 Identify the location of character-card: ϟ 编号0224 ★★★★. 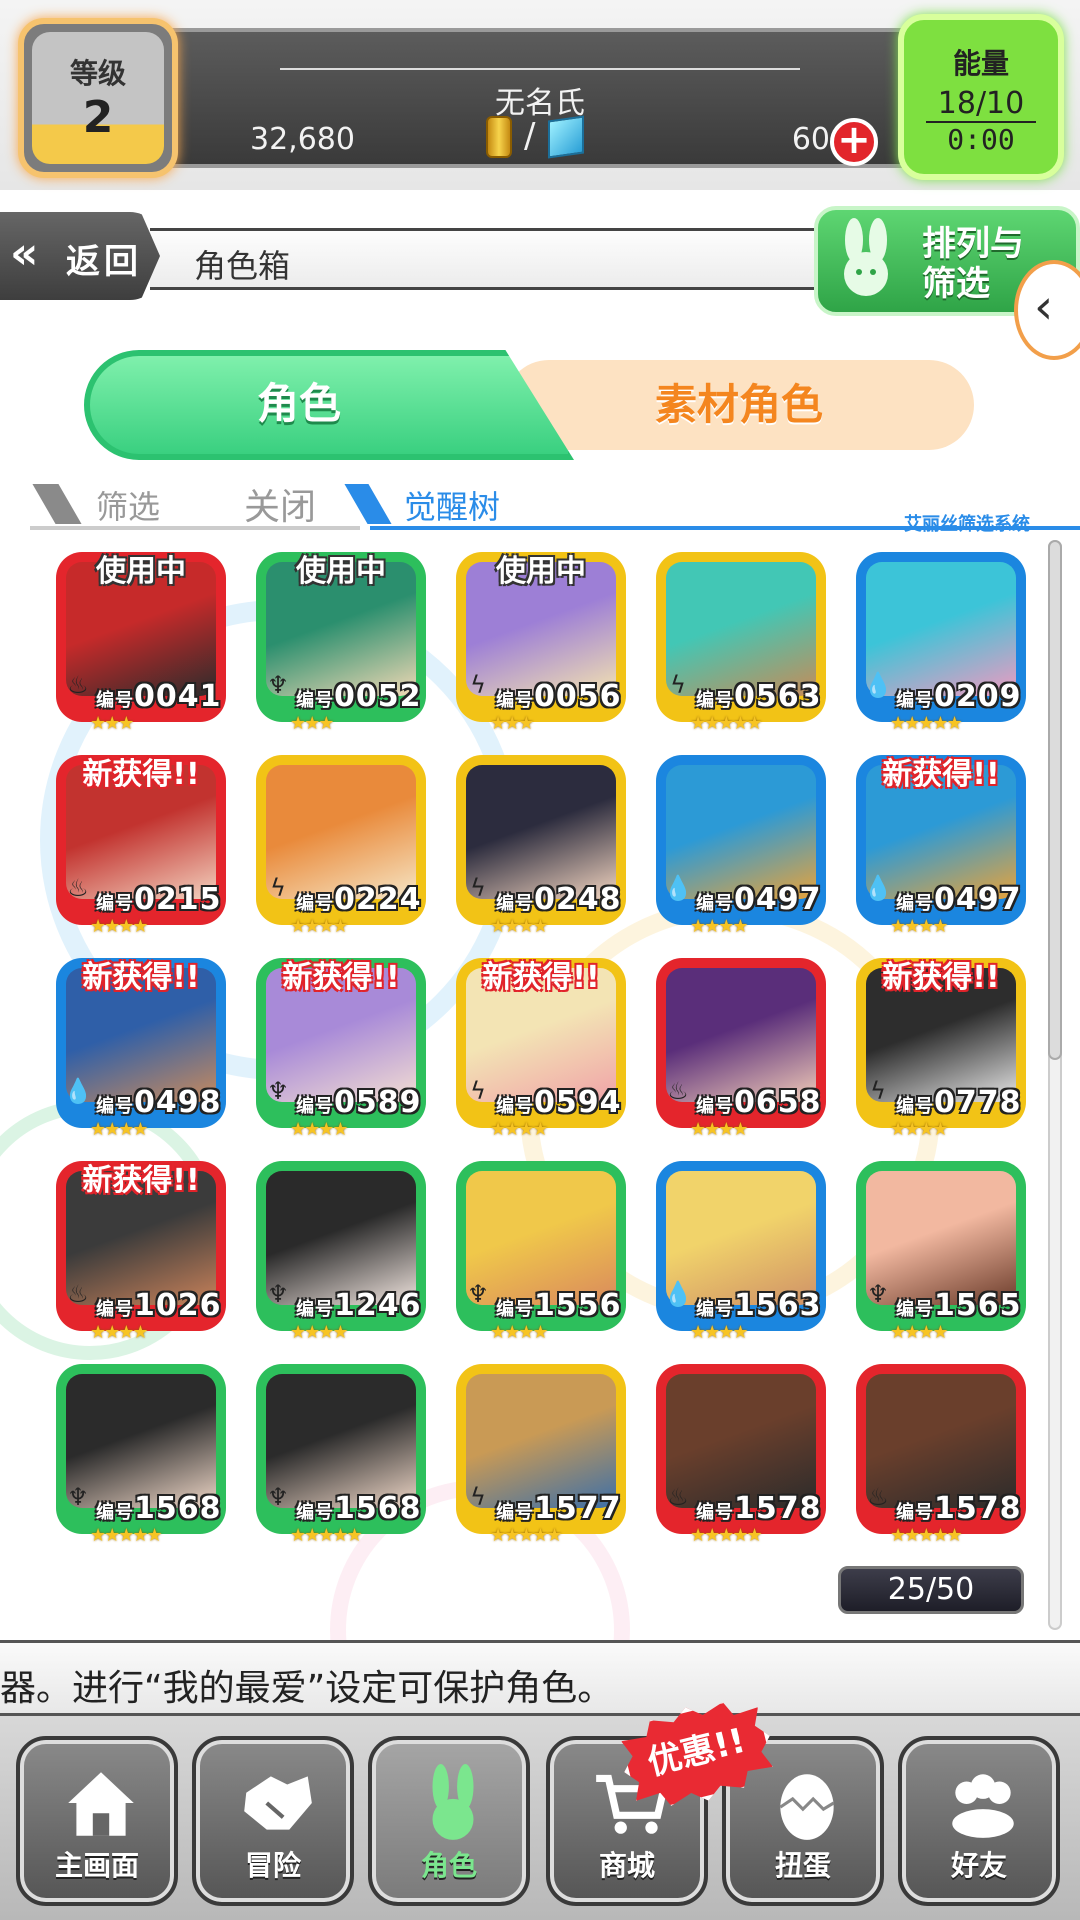
(341, 846).